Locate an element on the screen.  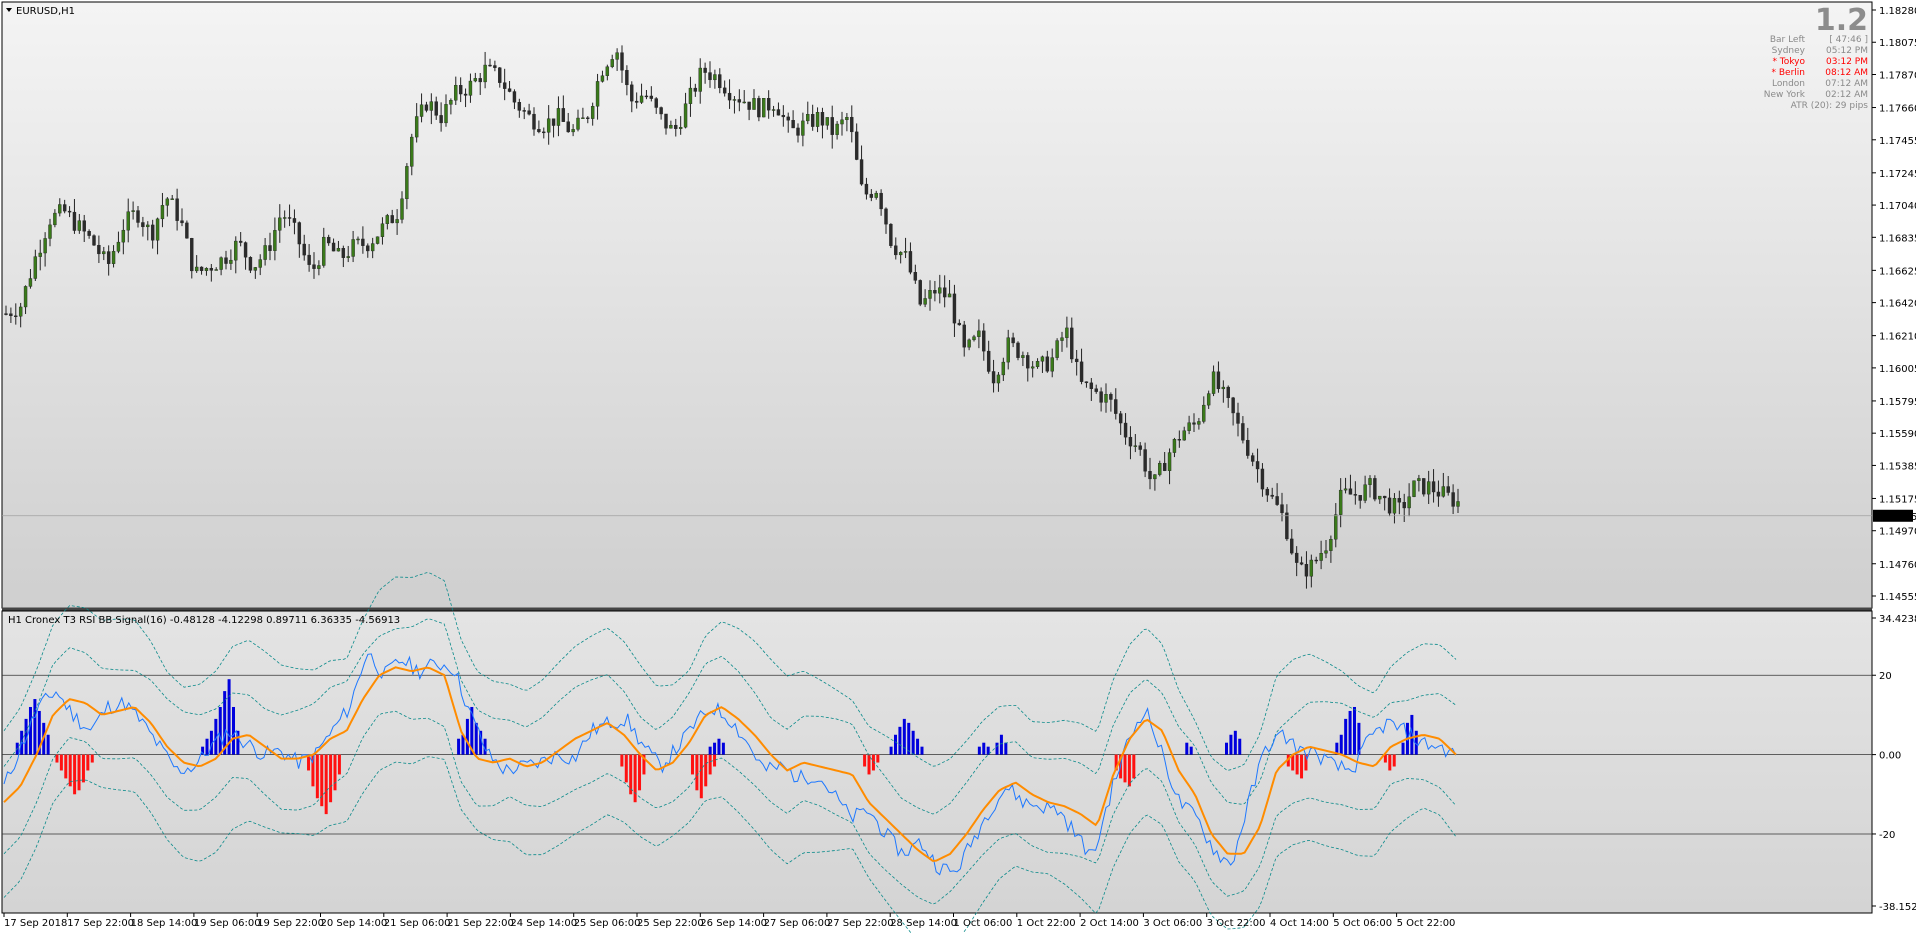
indicator-tick-label: -38.15277 is located at coordinates (1897, 907).